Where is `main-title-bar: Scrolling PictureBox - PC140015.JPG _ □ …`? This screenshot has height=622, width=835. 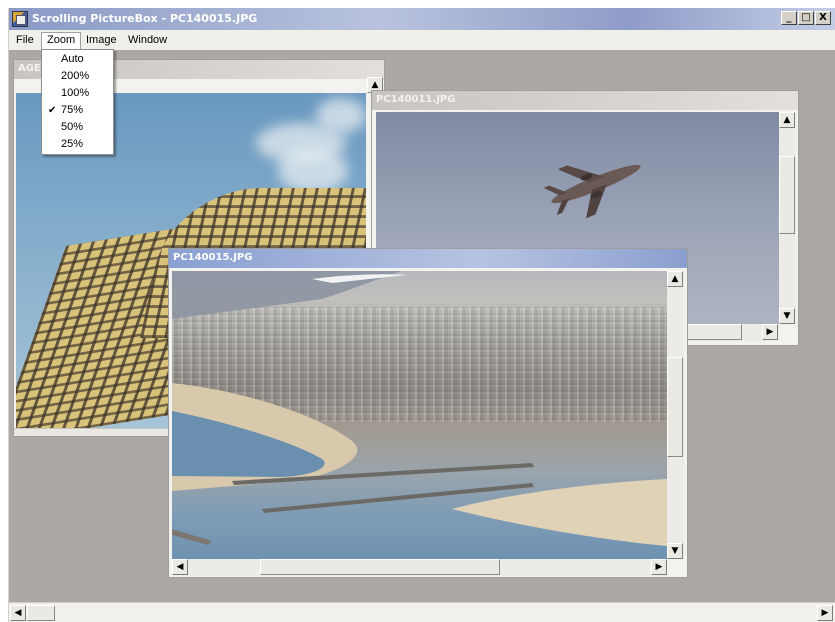 main-title-bar: Scrolling PictureBox - PC140015.JPG _ □ … is located at coordinates (422, 19).